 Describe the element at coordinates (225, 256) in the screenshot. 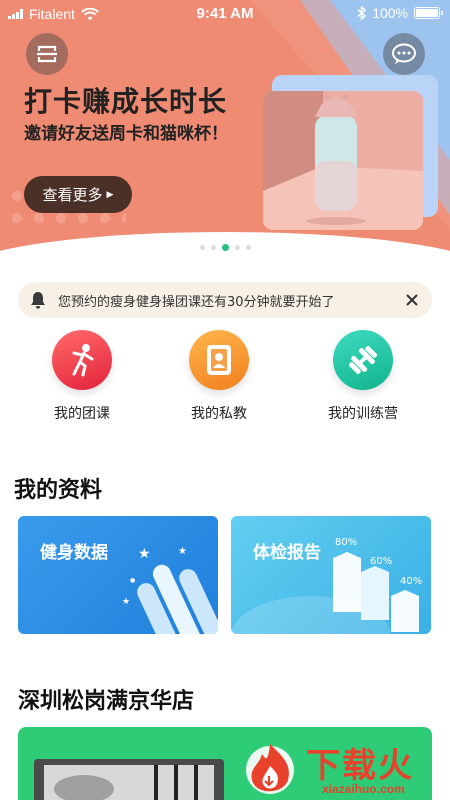

I see `hero-curve` at that location.